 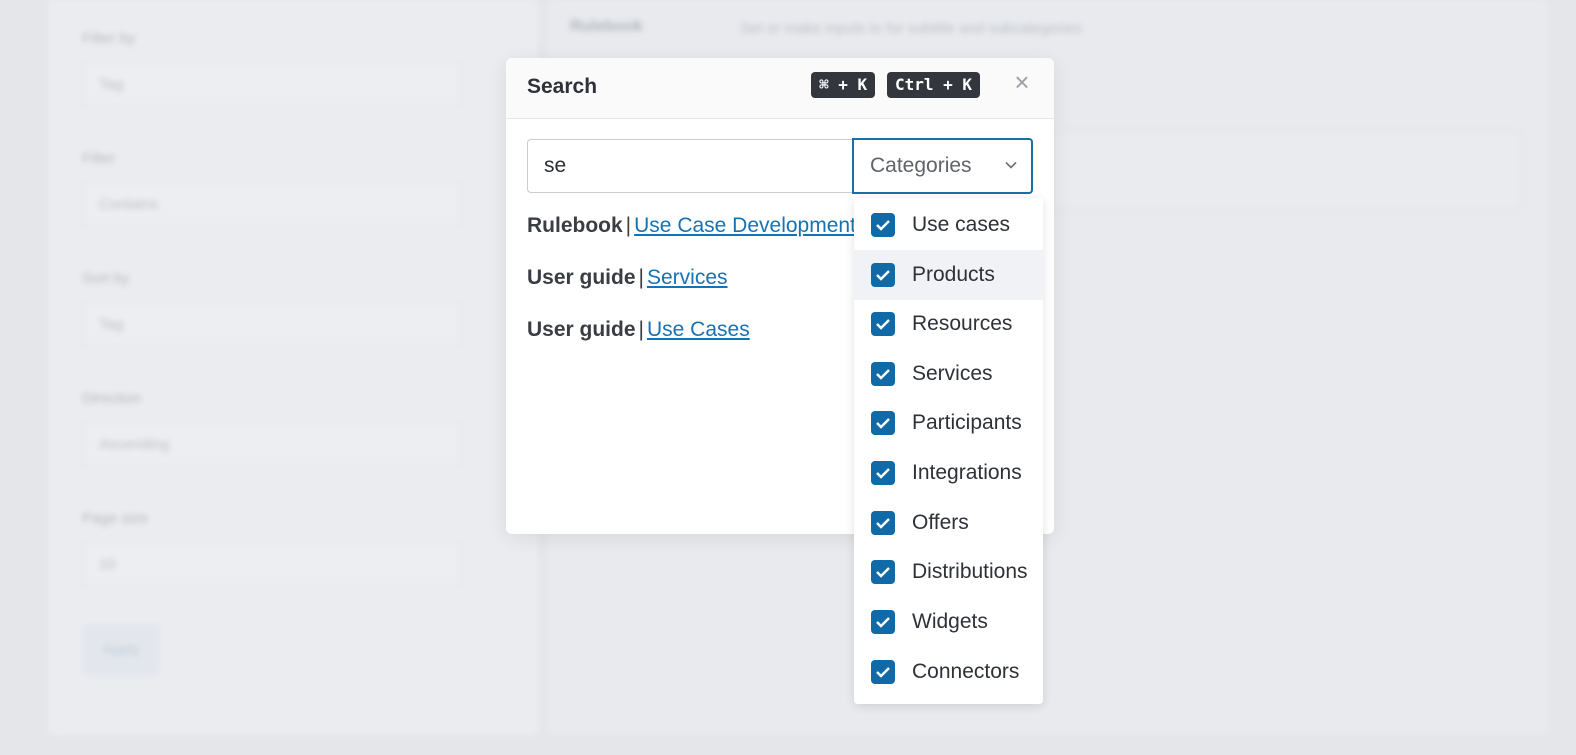 What do you see at coordinates (689, 166) in the screenshot?
I see `search-input` at bounding box center [689, 166].